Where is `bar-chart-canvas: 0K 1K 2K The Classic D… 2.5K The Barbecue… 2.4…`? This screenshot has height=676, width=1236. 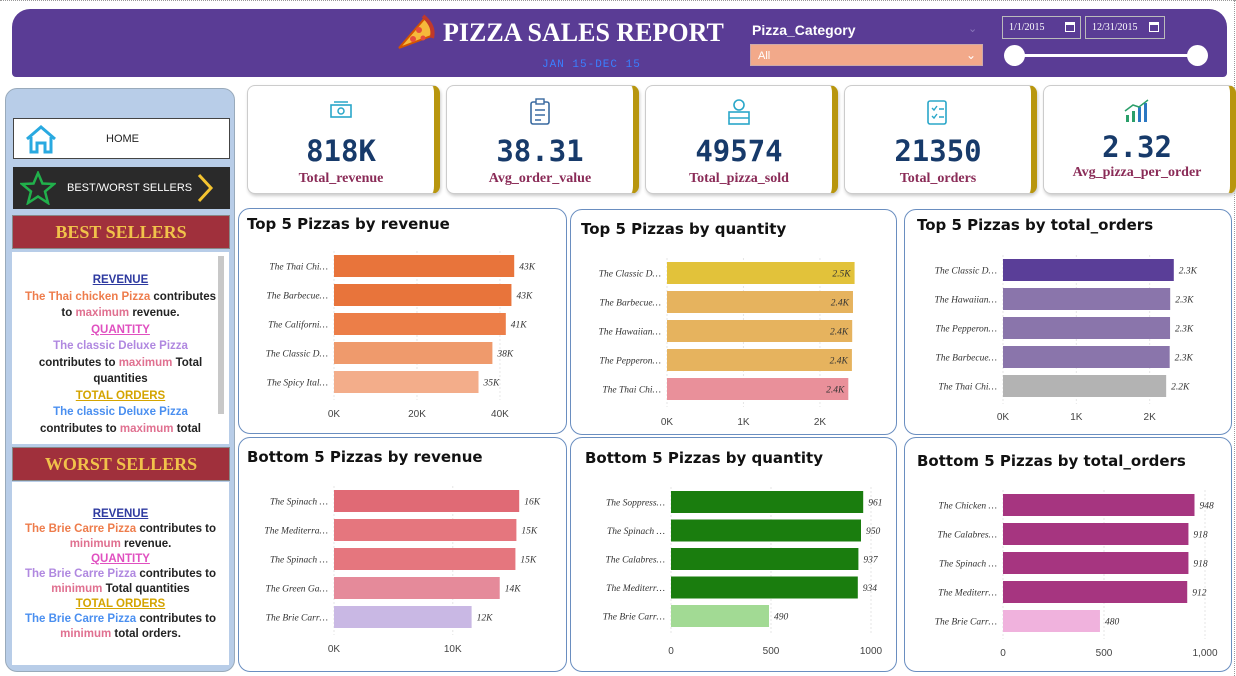 bar-chart-canvas: 0K 1K 2K The Classic D… 2.5K The Barbecue… 2.4… is located at coordinates (726, 343).